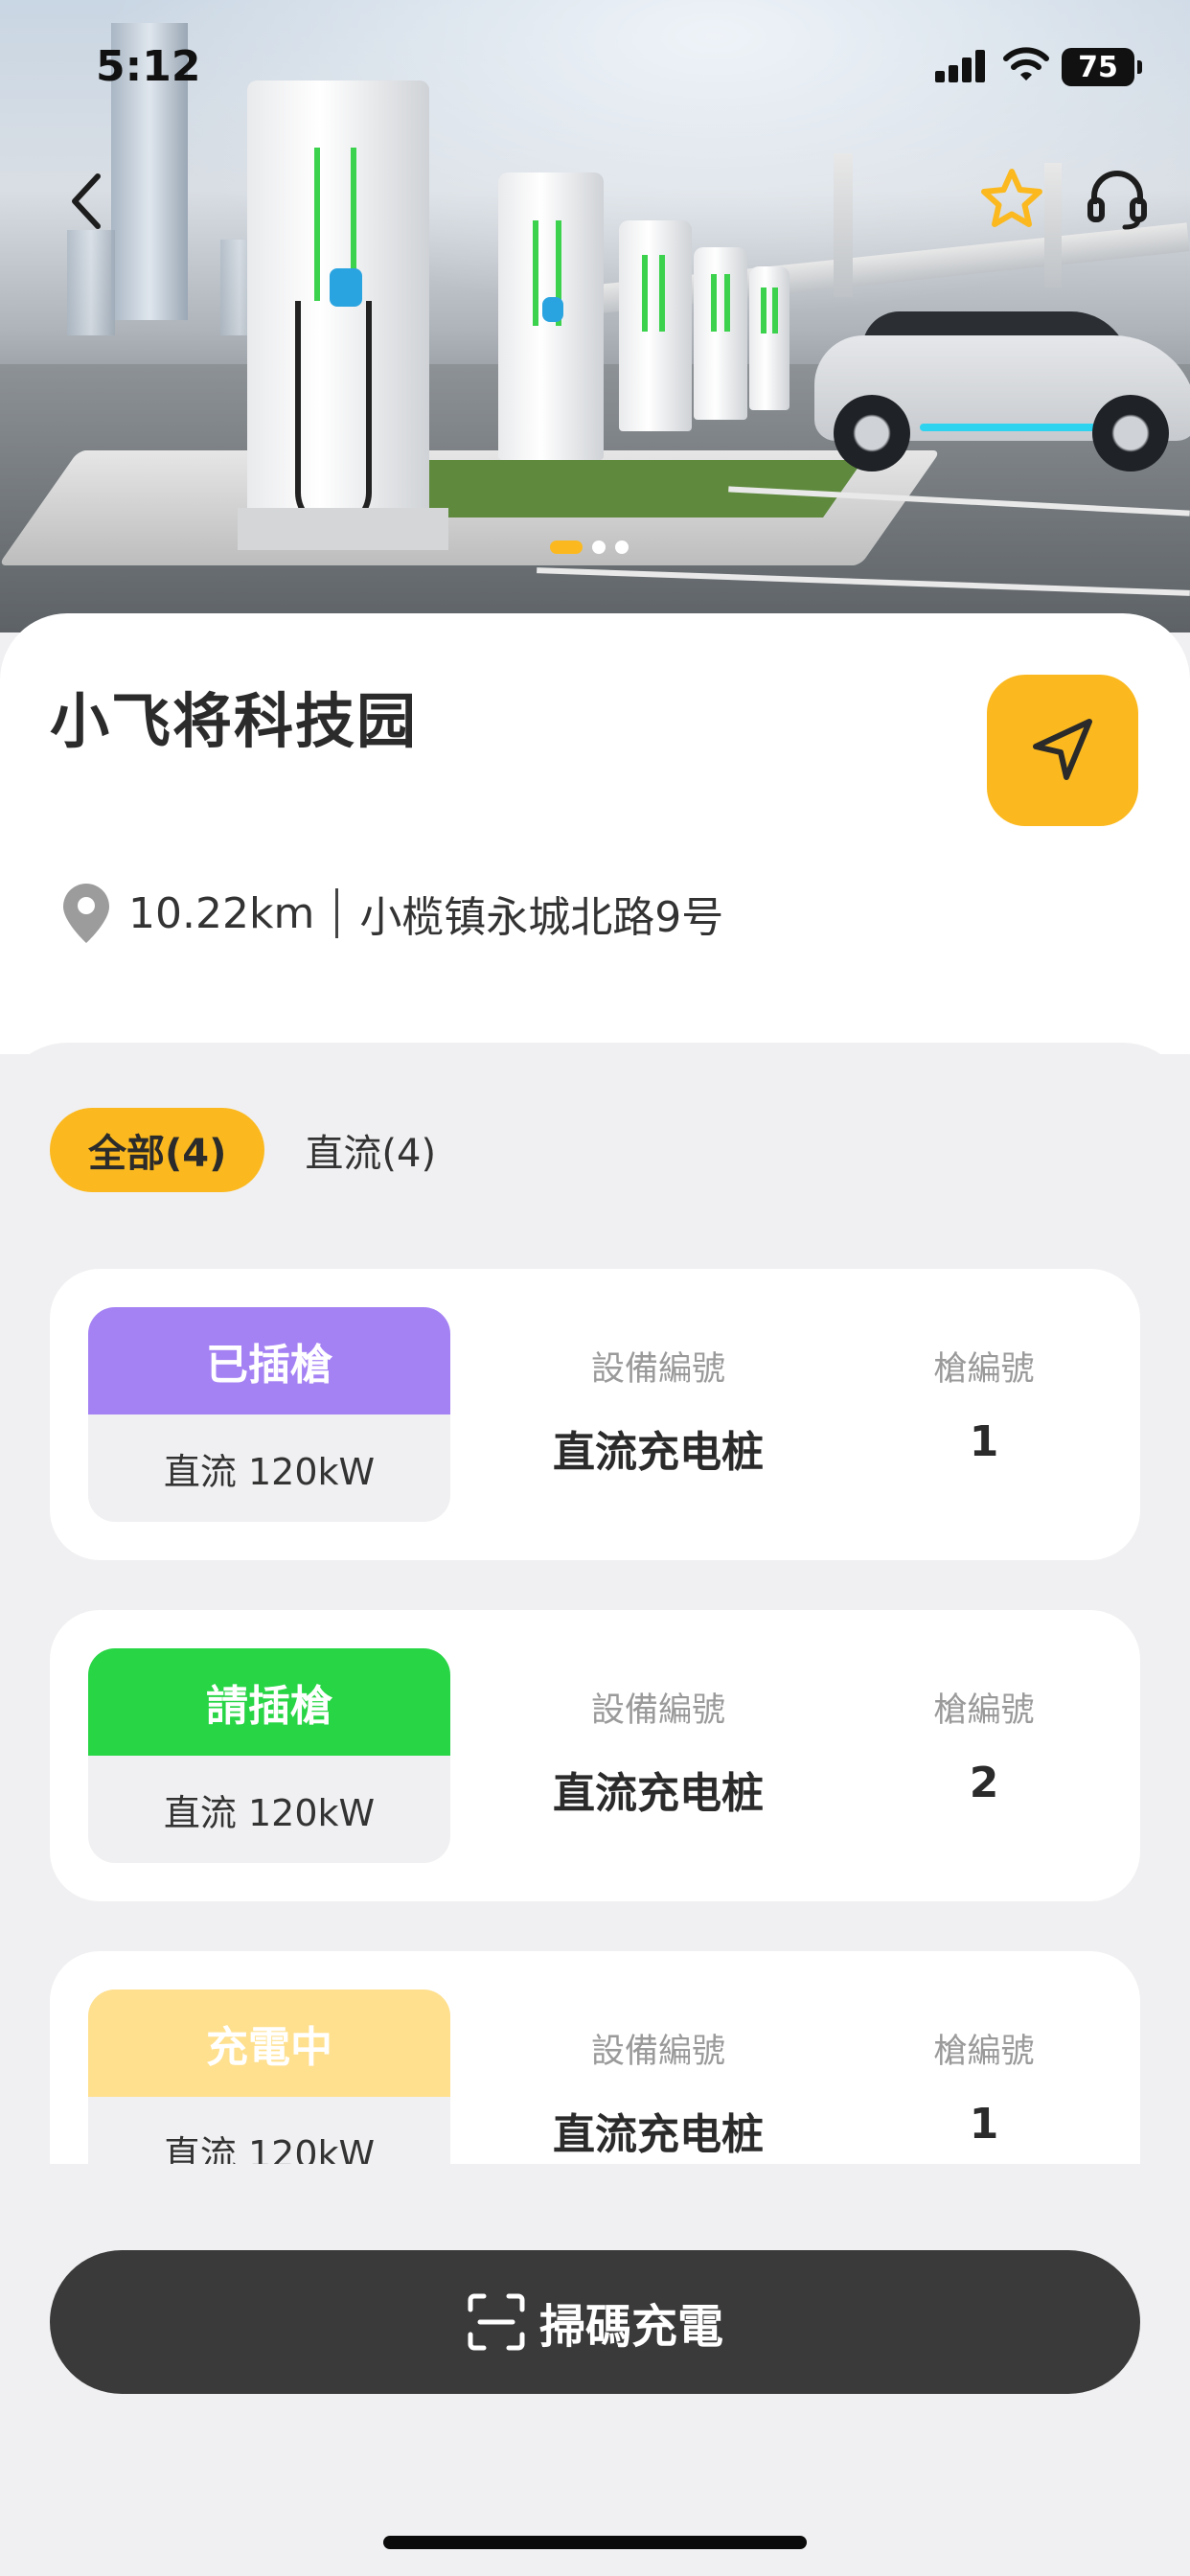 This screenshot has width=1190, height=2576. I want to click on charger-status-box: 充電中 直流 120kW, so click(269, 2077).